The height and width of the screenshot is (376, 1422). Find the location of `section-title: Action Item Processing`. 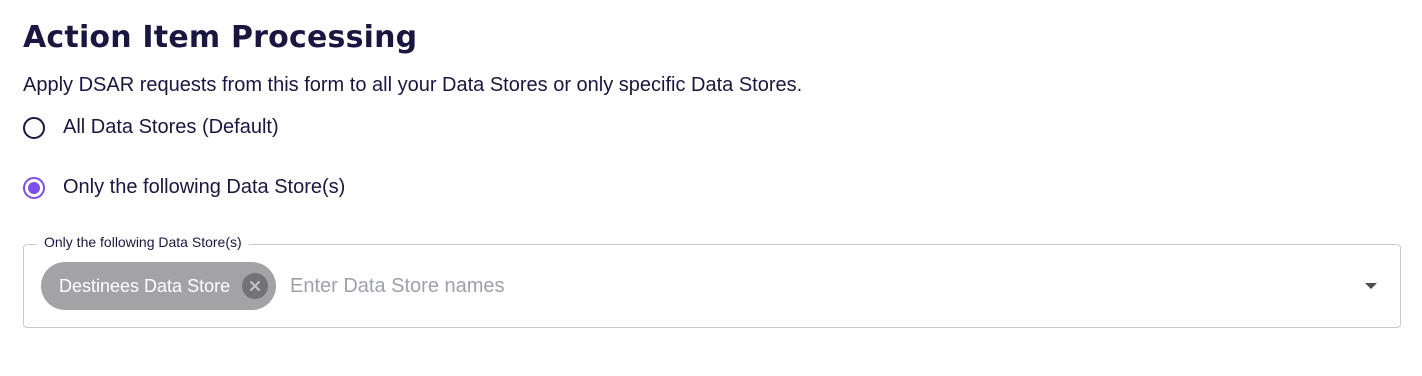

section-title: Action Item Processing is located at coordinates (220, 37).